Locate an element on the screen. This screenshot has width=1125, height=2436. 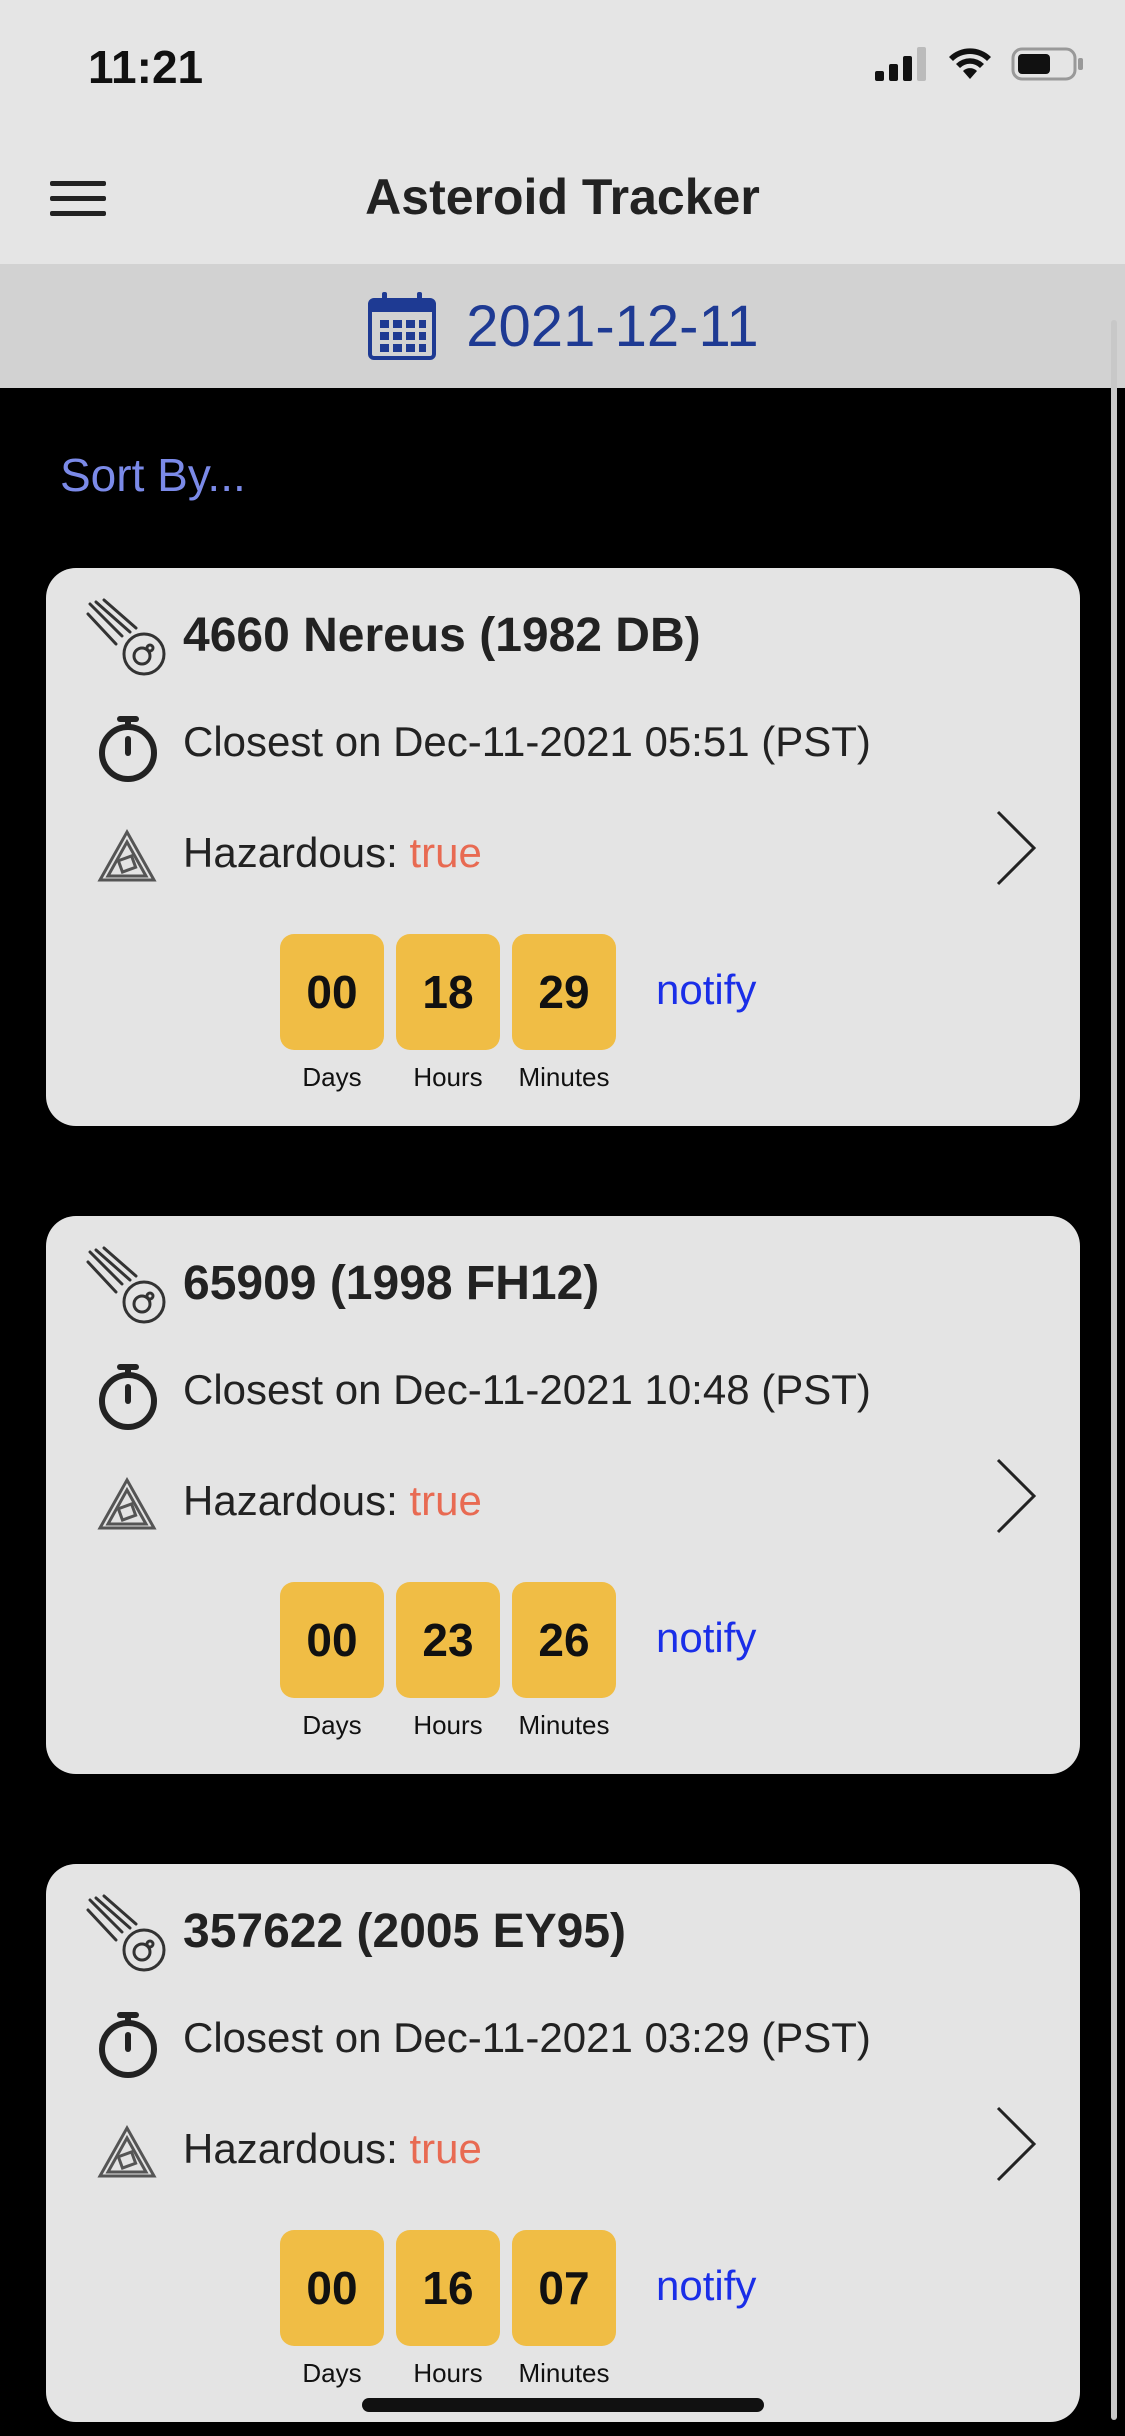
minutes-value: 26 is located at coordinates (564, 1640).